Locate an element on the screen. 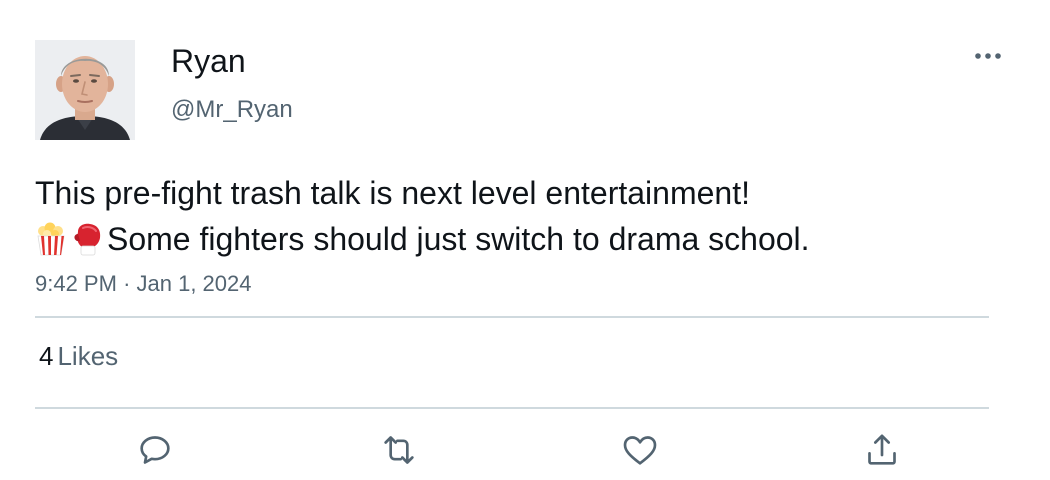  tweet-time: 9:42 PM is located at coordinates (76, 283).